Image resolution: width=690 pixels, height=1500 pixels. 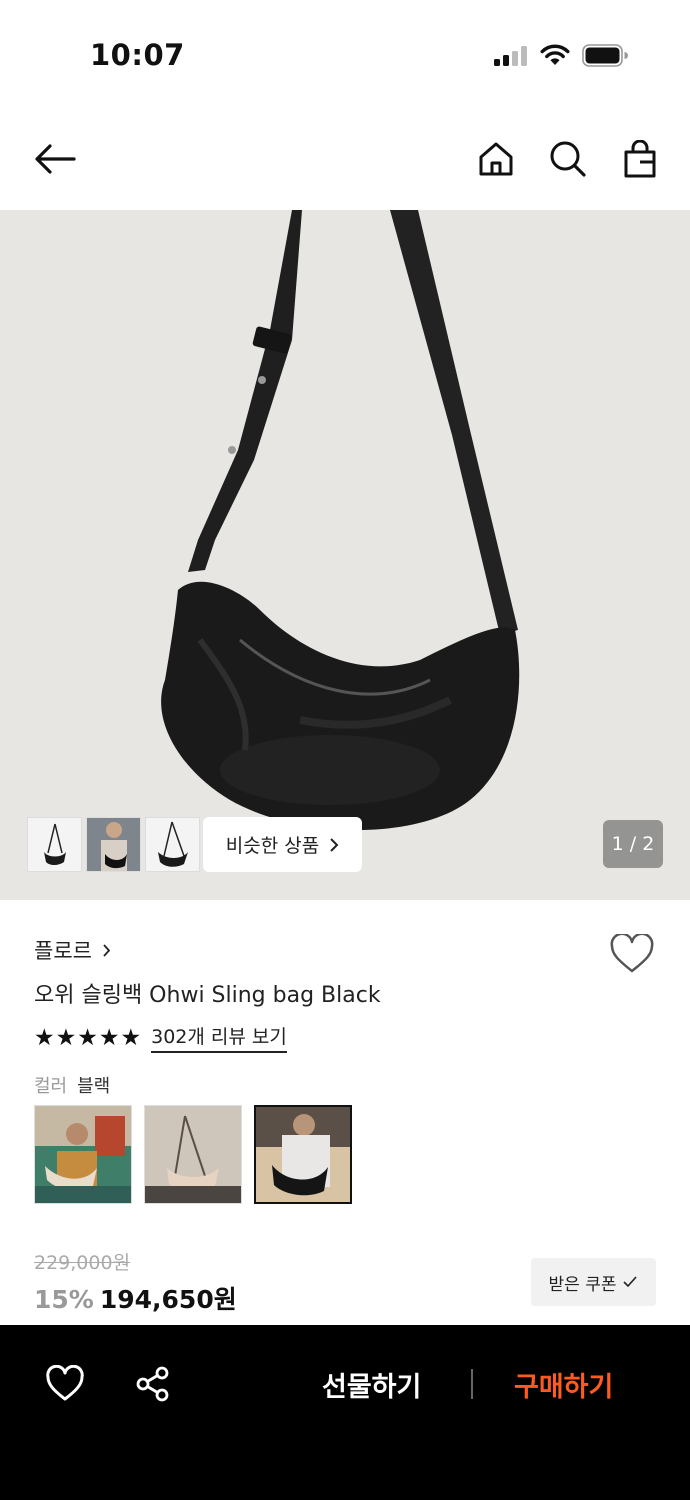 I want to click on share-button, so click(x=153, y=1384).